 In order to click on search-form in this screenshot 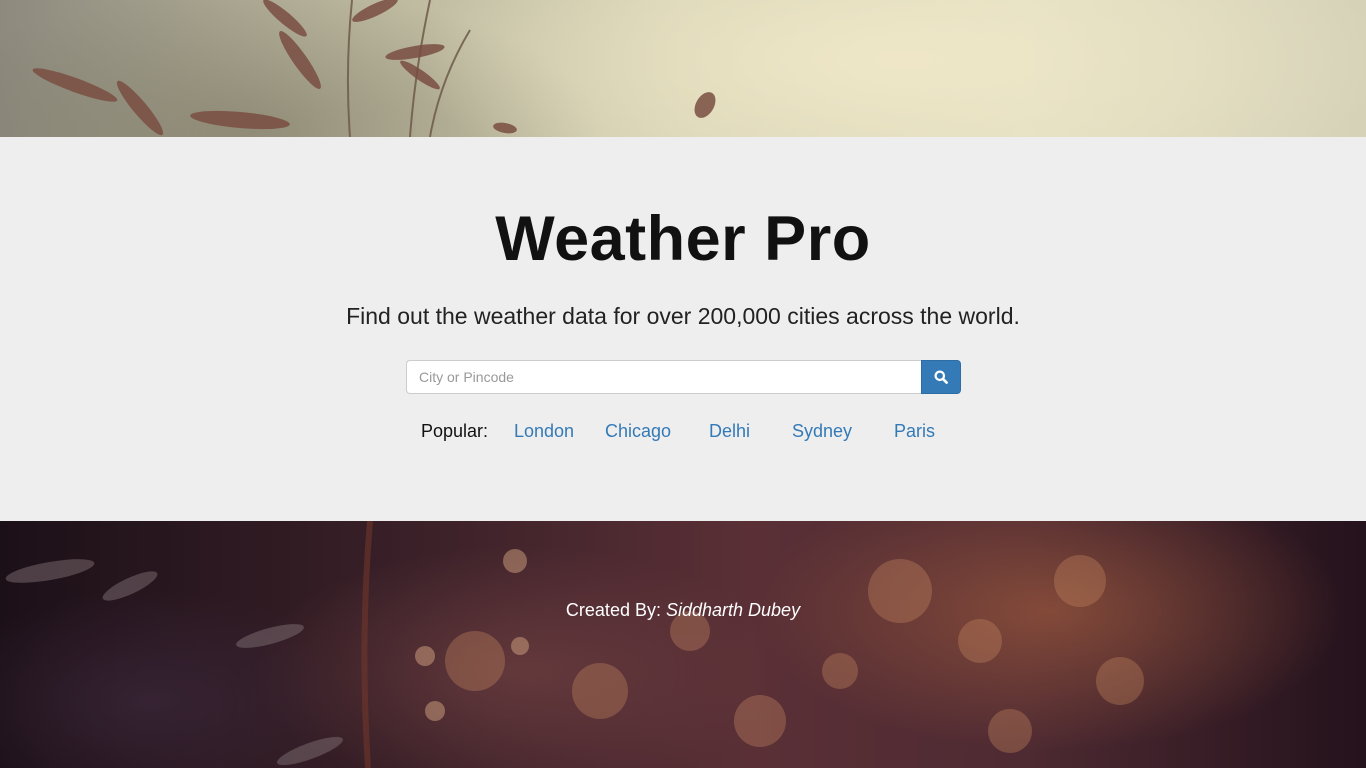, I will do `click(683, 377)`.